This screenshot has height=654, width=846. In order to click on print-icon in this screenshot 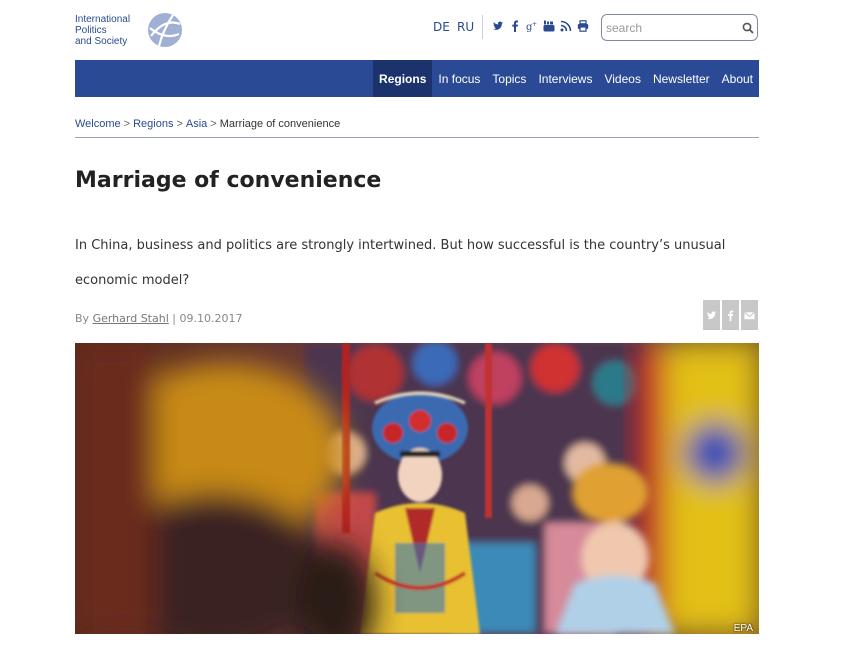, I will do `click(582, 25)`.